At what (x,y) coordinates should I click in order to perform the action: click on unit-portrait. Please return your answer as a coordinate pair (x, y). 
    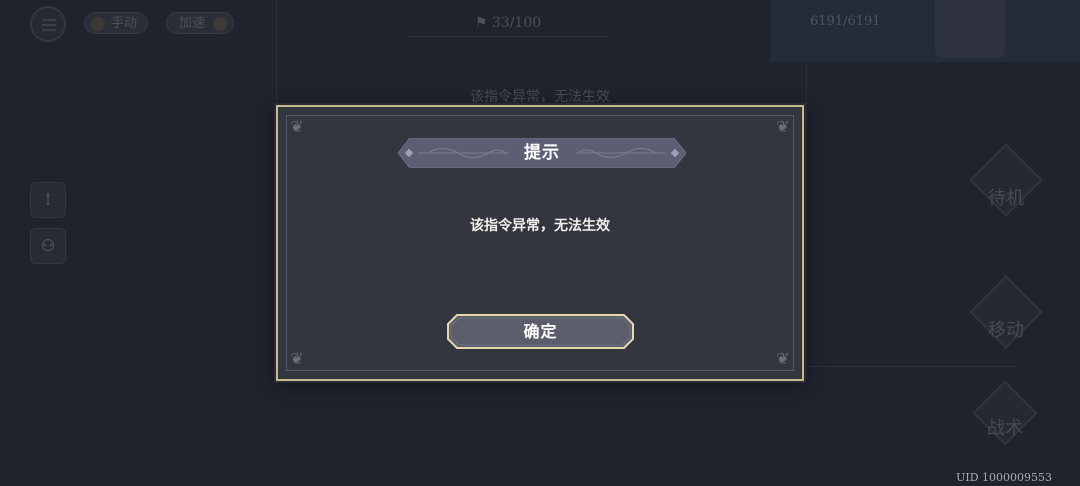
    Looking at the image, I should click on (970, 29).